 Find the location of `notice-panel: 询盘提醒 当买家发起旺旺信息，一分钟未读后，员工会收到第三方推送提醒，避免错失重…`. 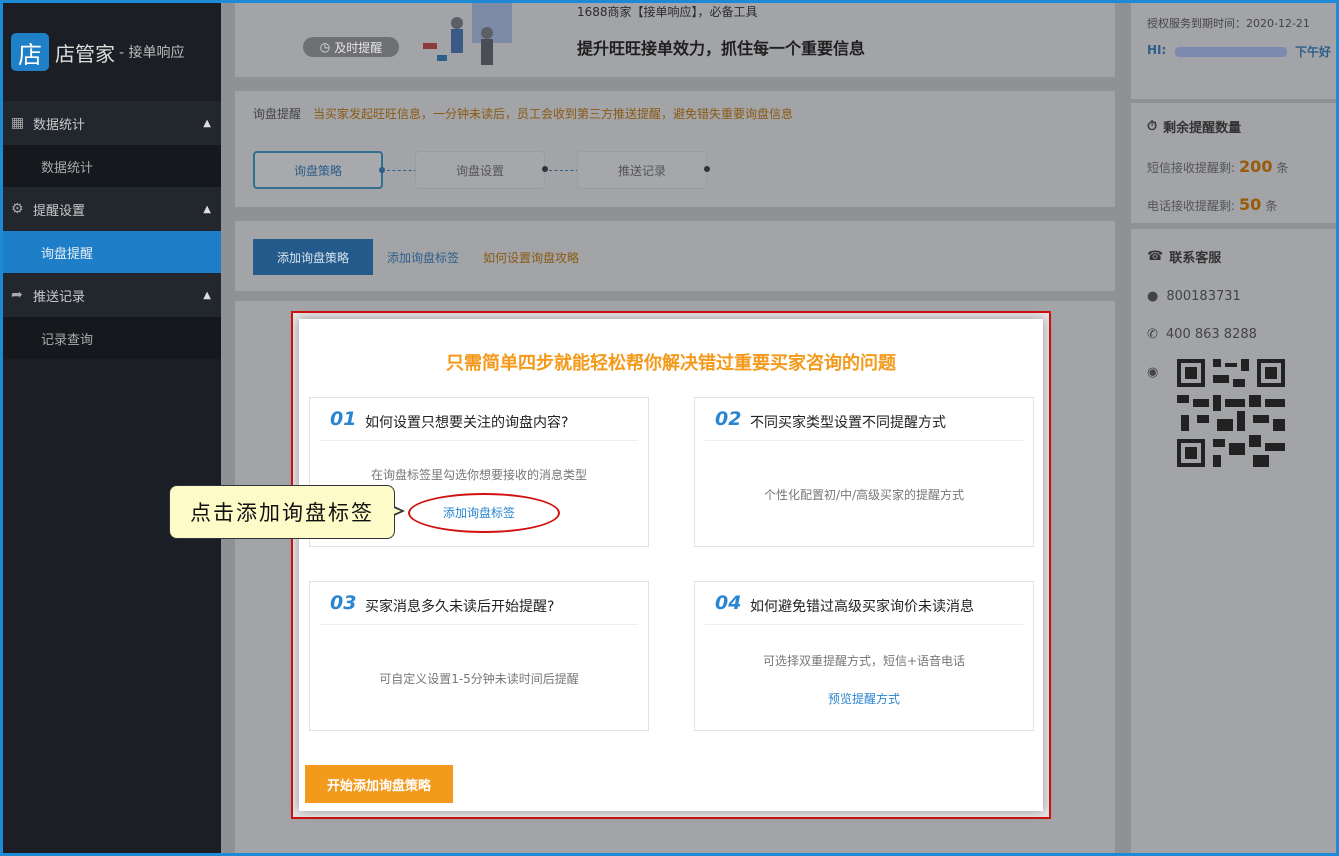

notice-panel: 询盘提醒 当买家发起旺旺信息，一分钟未读后，员工会收到第三方推送提醒，避免错失重… is located at coordinates (675, 149).